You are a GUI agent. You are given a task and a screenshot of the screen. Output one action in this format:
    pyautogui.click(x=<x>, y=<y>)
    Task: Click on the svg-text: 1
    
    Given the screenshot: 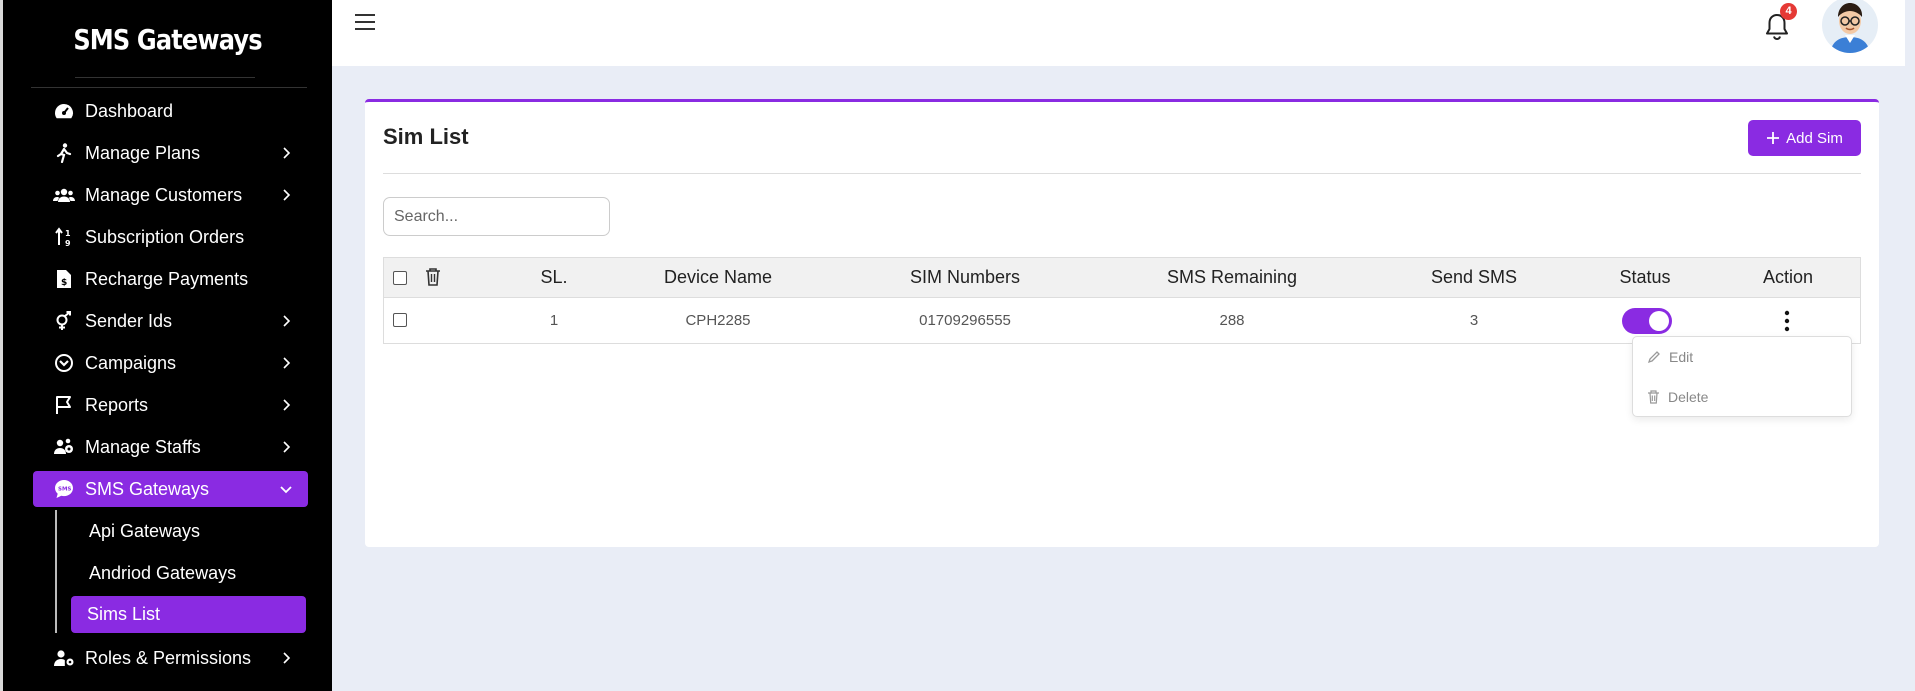 What is the action you would take?
    pyautogui.click(x=68, y=233)
    